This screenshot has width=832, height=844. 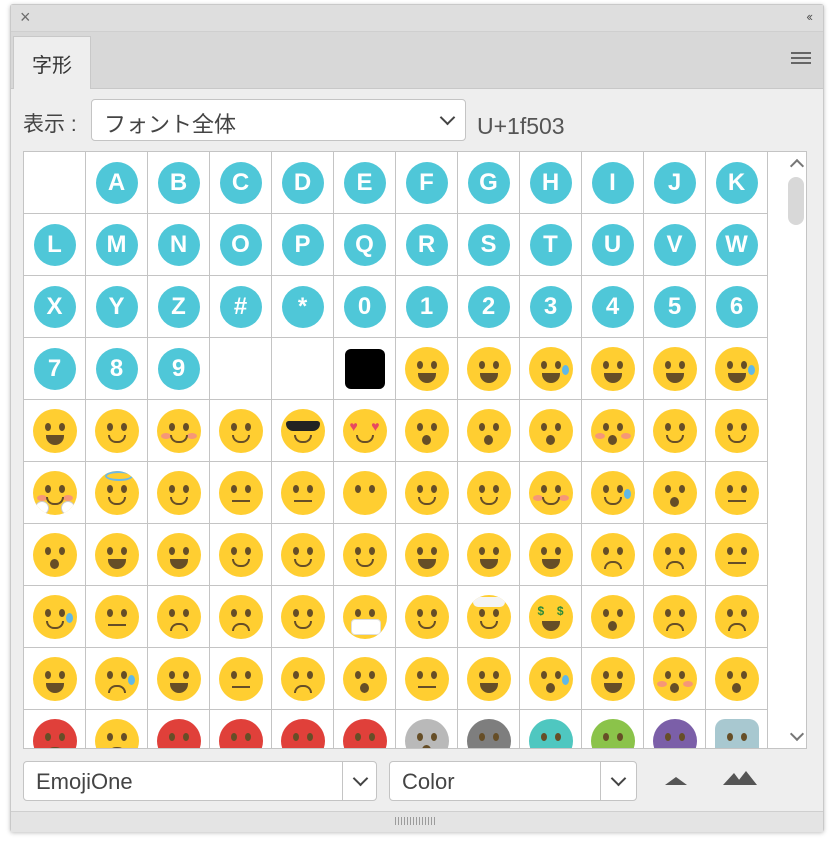 I want to click on glyph-cell: 9, so click(x=179, y=369).